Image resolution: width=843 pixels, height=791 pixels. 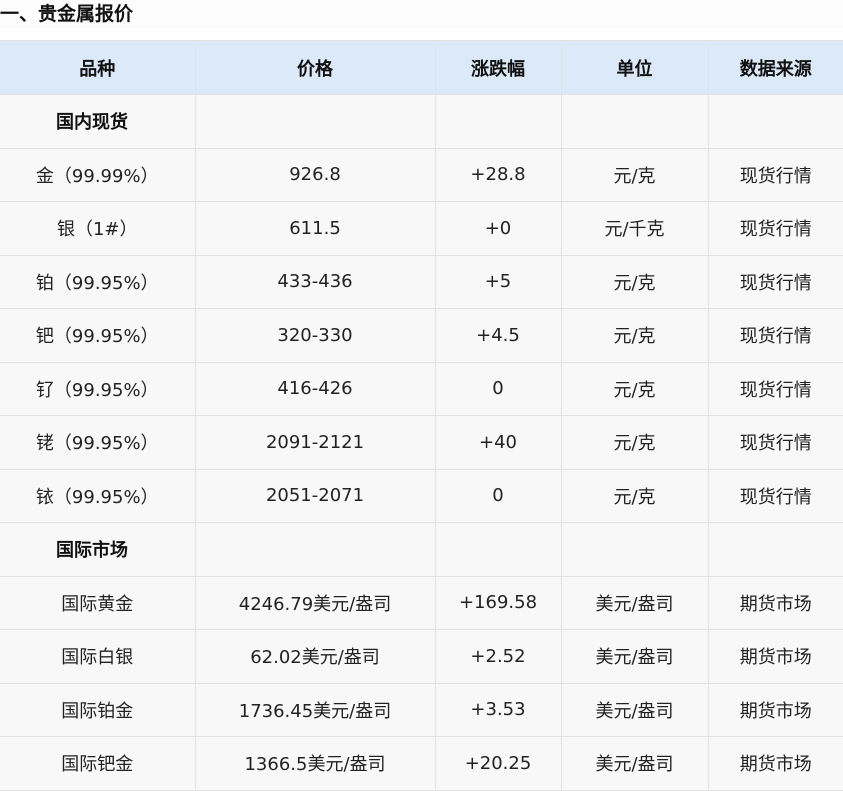 I want to click on cell-change: +3.53, so click(x=498, y=709).